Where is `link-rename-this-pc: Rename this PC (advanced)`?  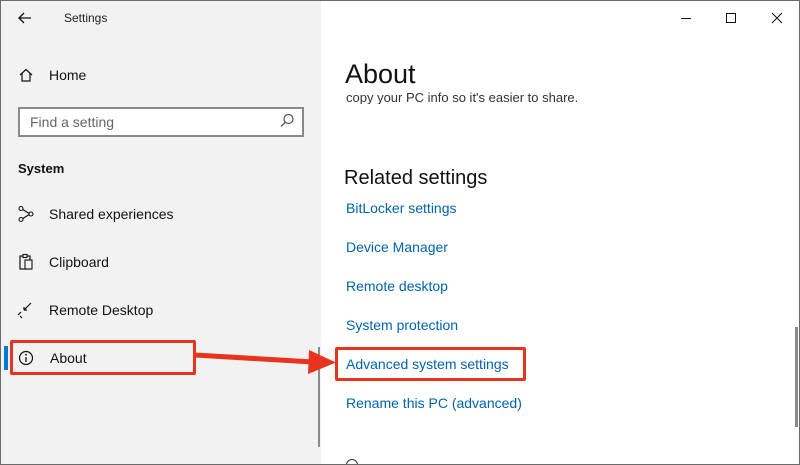
link-rename-this-pc: Rename this PC (advanced) is located at coordinates (434, 403).